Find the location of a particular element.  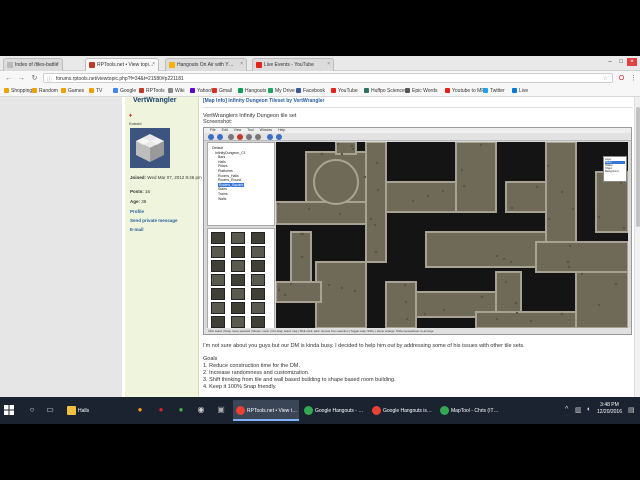

tree-item: InfinityDungeon_C1 is located at coordinates (230, 153).